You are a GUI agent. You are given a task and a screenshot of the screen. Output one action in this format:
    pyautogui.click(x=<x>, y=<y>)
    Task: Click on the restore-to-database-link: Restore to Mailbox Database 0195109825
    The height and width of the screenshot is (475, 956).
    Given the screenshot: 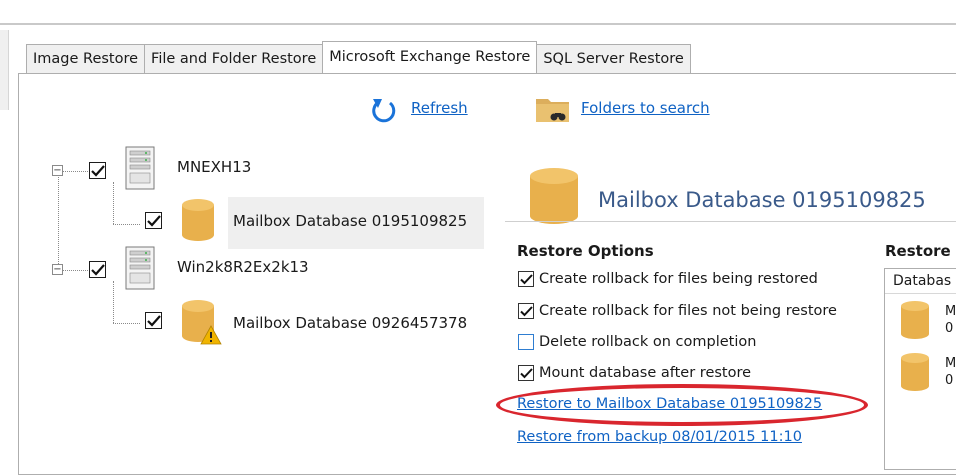 What is the action you would take?
    pyautogui.click(x=669, y=404)
    